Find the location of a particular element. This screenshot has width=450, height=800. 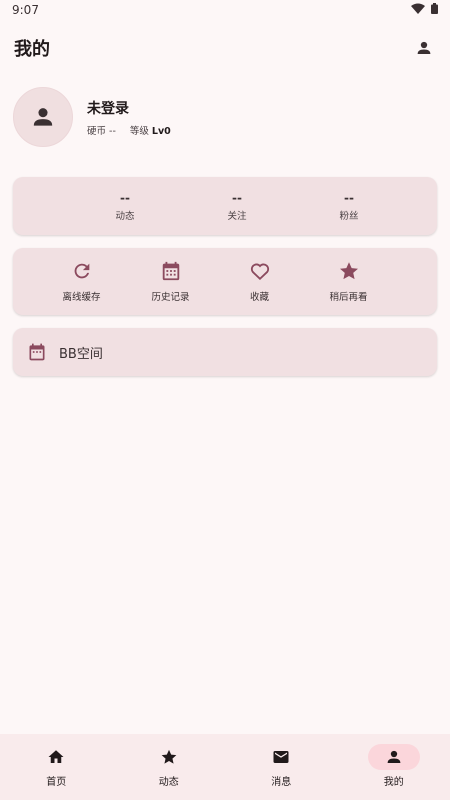

level-label: 等级 Lv0 is located at coordinates (150, 131).